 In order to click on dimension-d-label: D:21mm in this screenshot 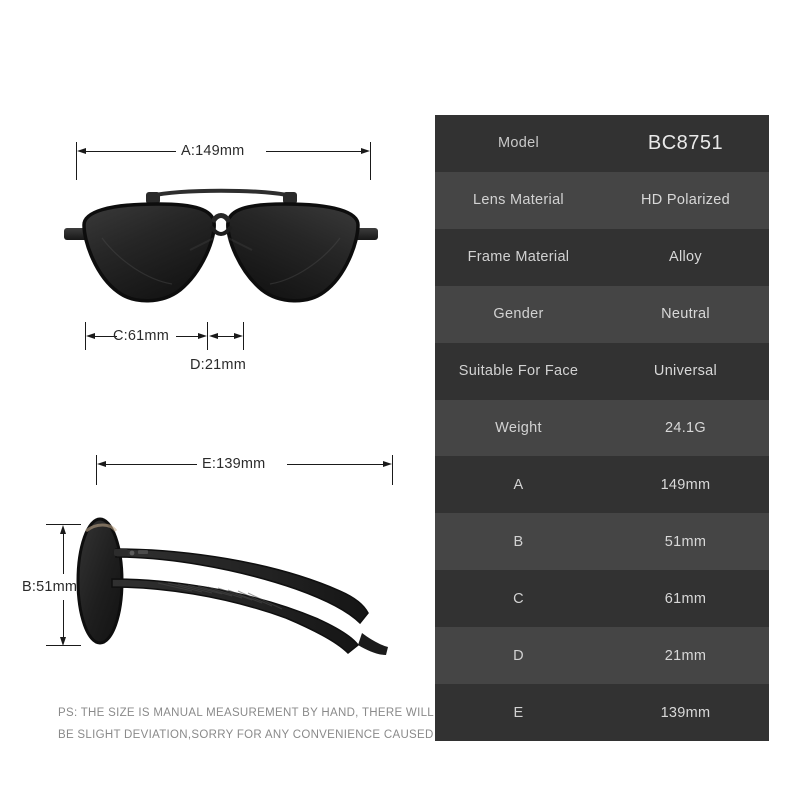, I will do `click(218, 365)`.